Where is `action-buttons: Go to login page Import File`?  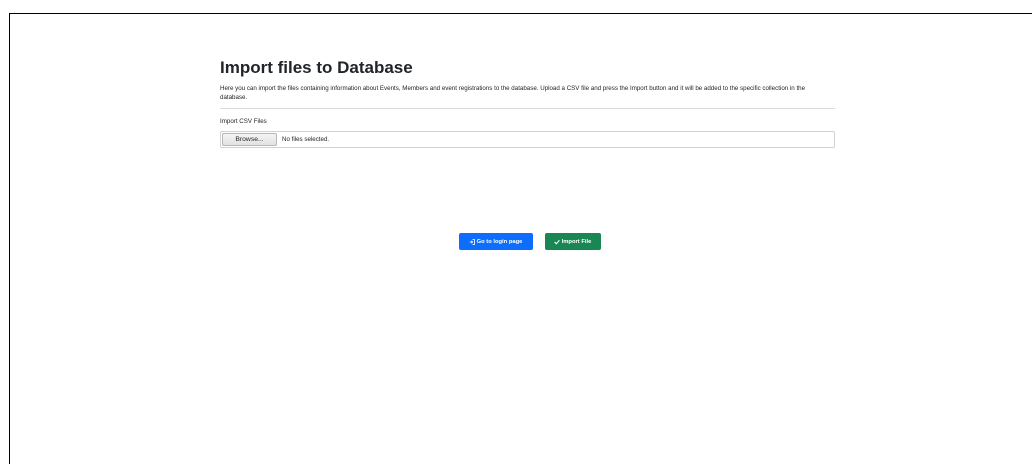
action-buttons: Go to login page Import File is located at coordinates (527, 241).